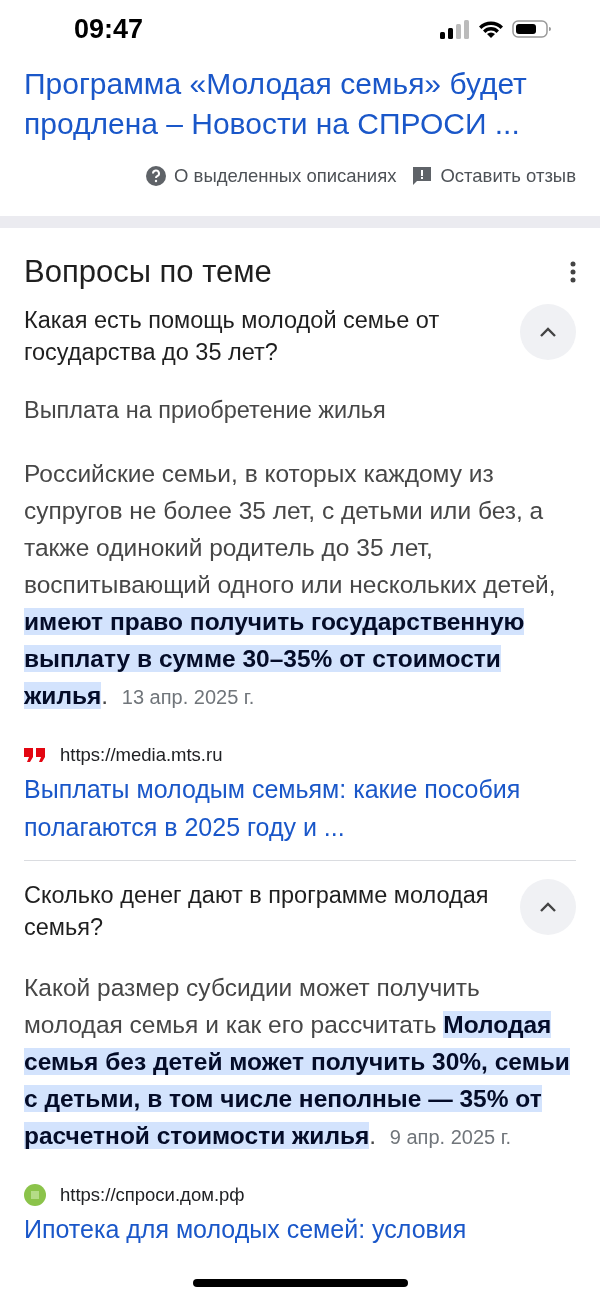 The height and width of the screenshot is (1300, 600). Describe the element at coordinates (152, 1195) in the screenshot. I see `source-url: https://спроси.дом.рф` at that location.